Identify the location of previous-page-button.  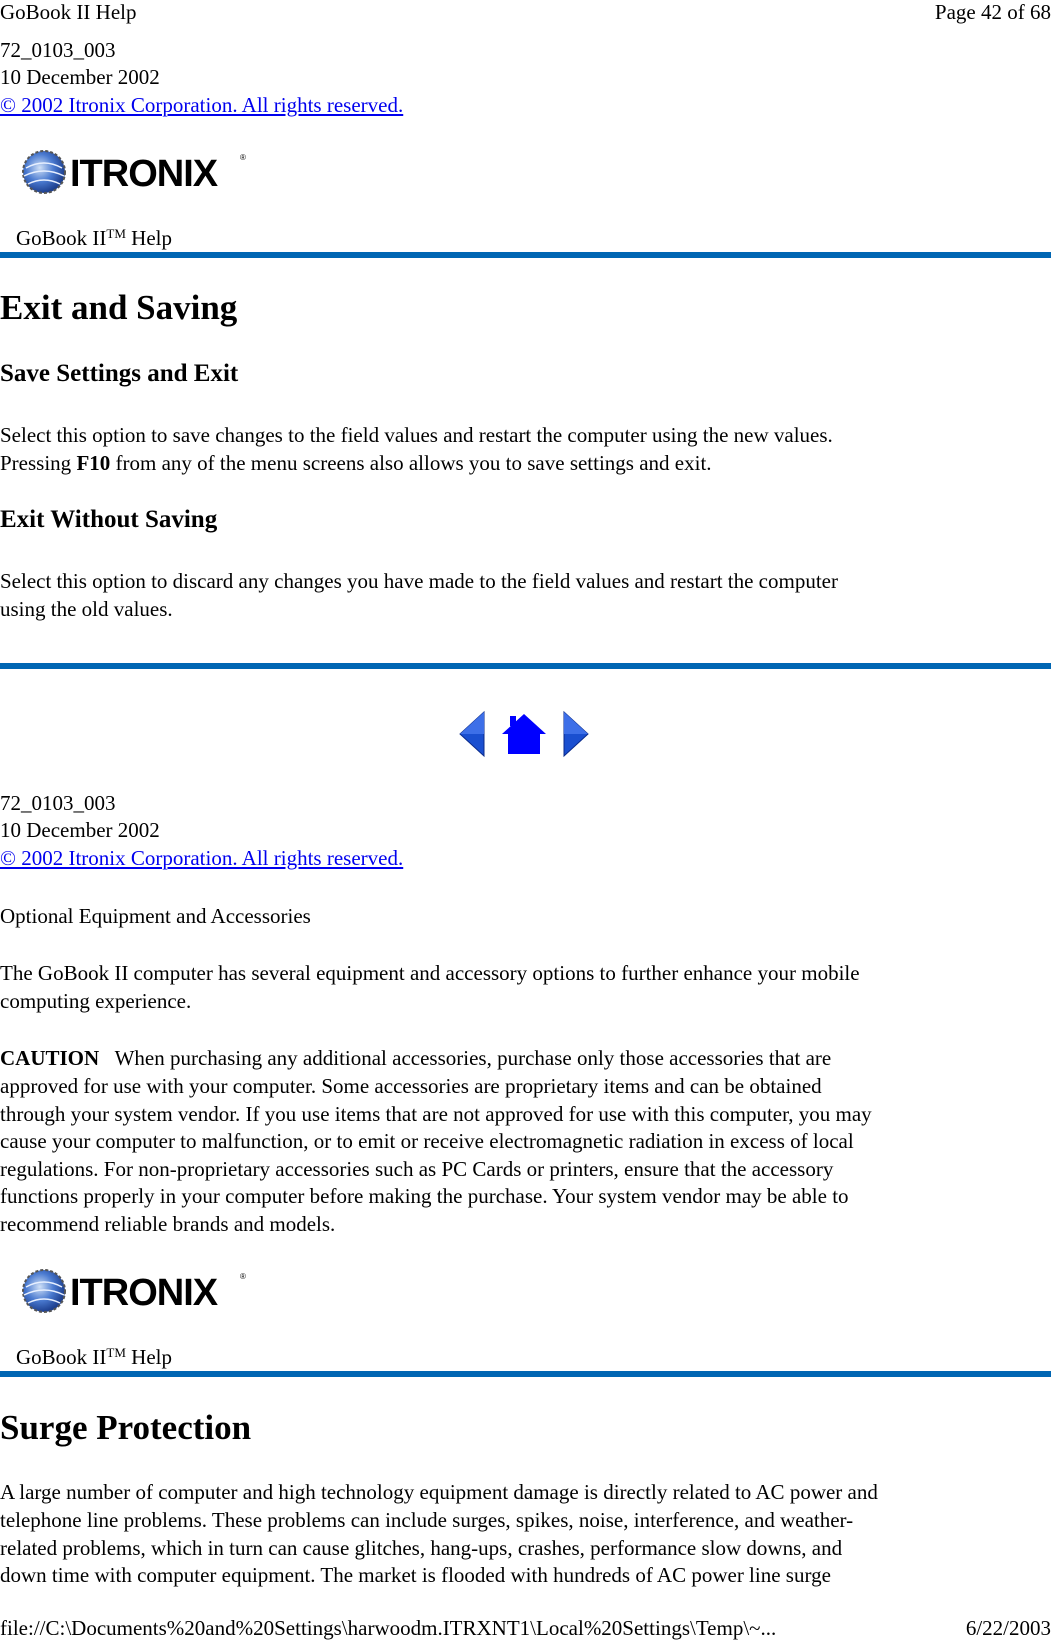
(472, 737).